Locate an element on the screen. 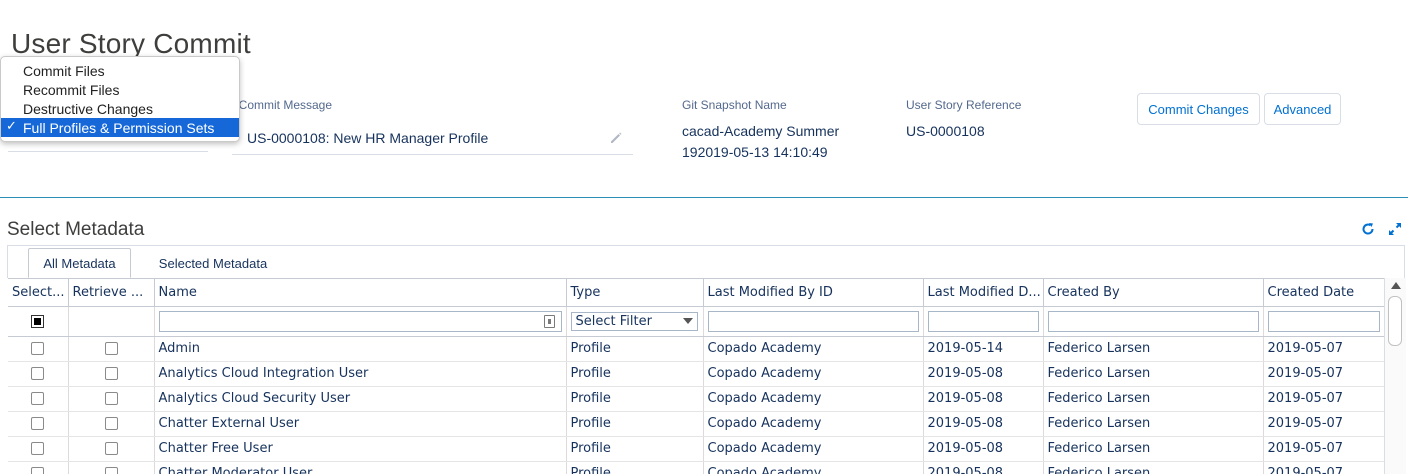 This screenshot has width=1408, height=474. metadata-tabs: All Metadata Selected Metadata is located at coordinates (706, 261).